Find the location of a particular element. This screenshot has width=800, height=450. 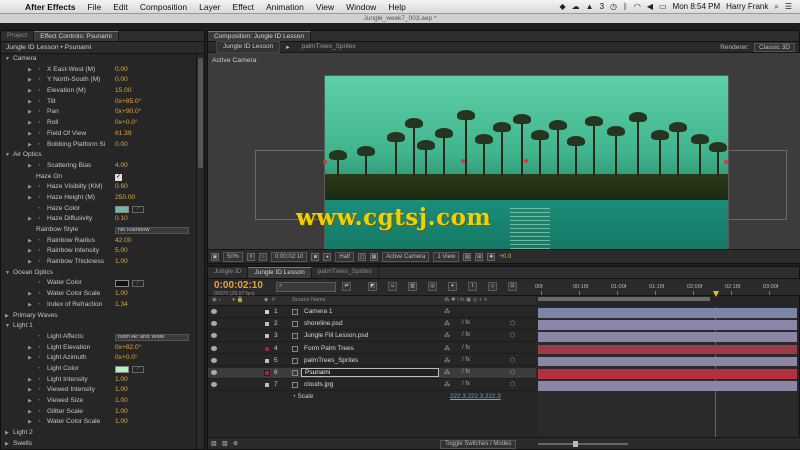

effect-param-row: ▶ ◔ Tilt 0x+85.0° is located at coordinates (102, 102).